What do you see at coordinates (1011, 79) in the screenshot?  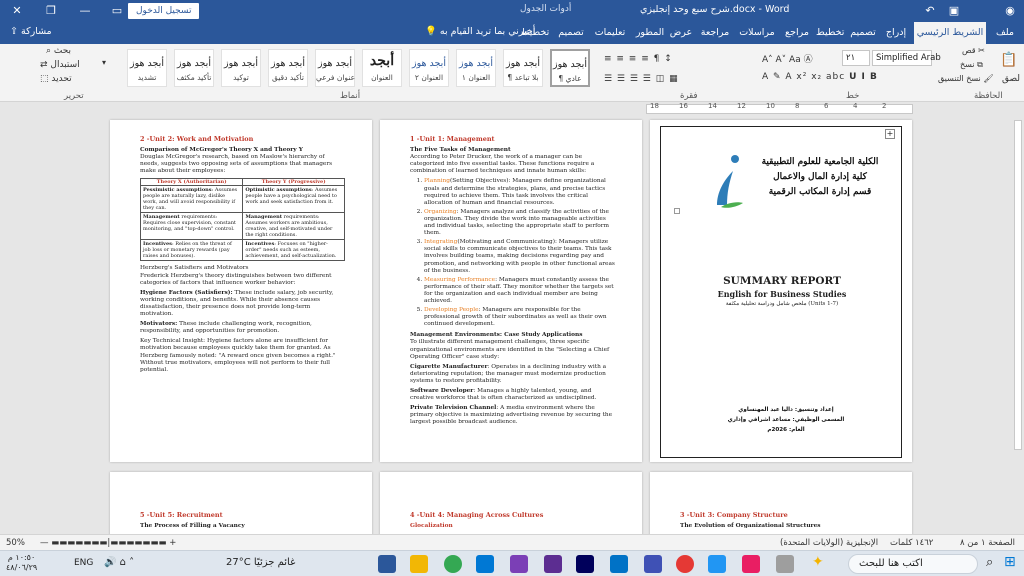 I see `paste-label: لصق` at bounding box center [1011, 79].